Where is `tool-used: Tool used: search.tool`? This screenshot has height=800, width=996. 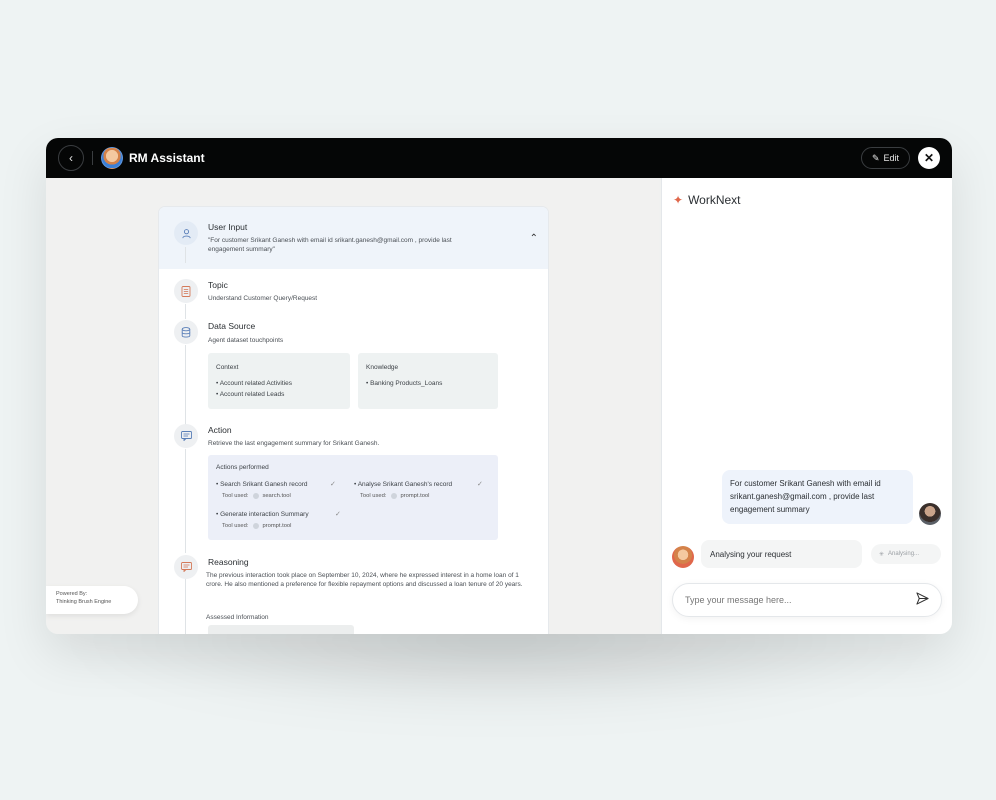
tool-used: Tool used: search.tool is located at coordinates (256, 496).